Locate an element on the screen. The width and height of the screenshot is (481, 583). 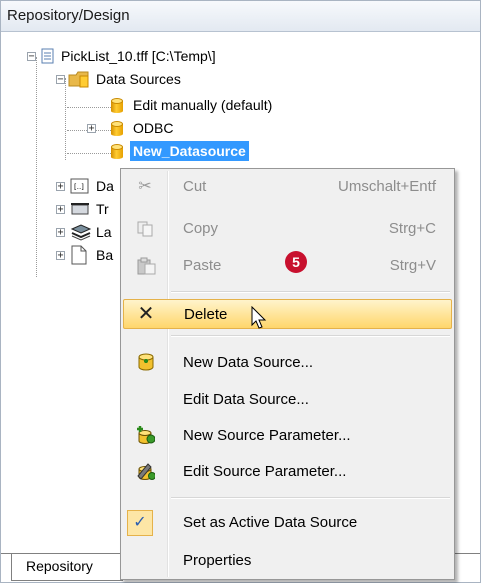
new-datasource-icon is located at coordinates (146, 362).